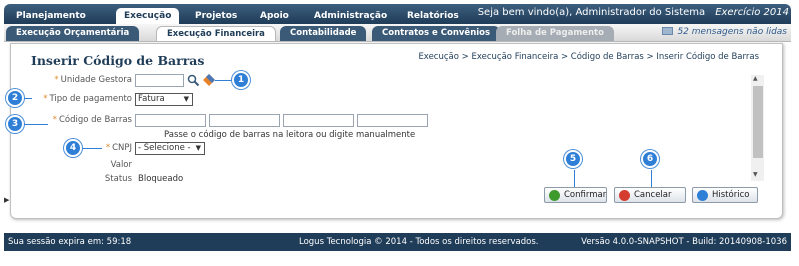 The width and height of the screenshot is (799, 266). Describe the element at coordinates (51, 16) in the screenshot. I see `tab-planejamento: Planejamento` at that location.